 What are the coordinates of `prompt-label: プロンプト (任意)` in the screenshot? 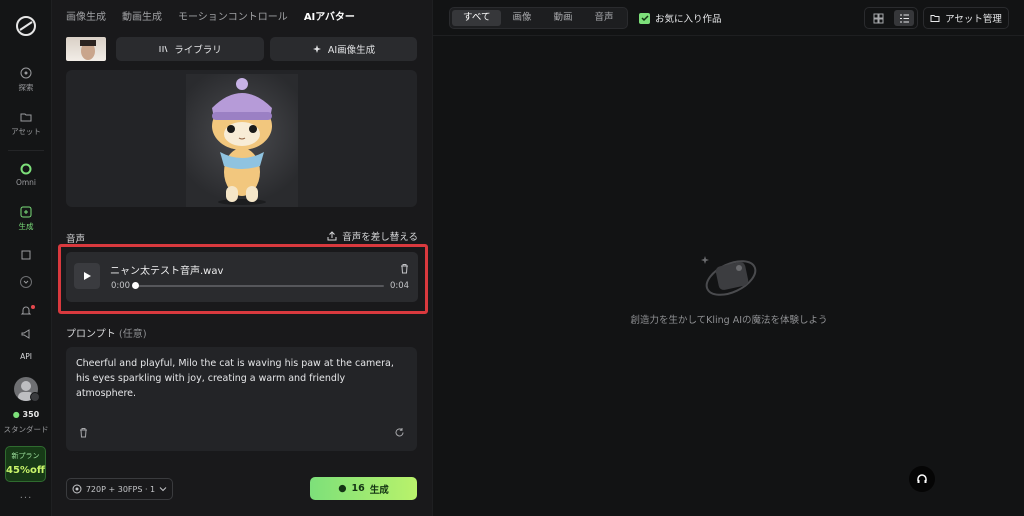 It's located at (106, 334).